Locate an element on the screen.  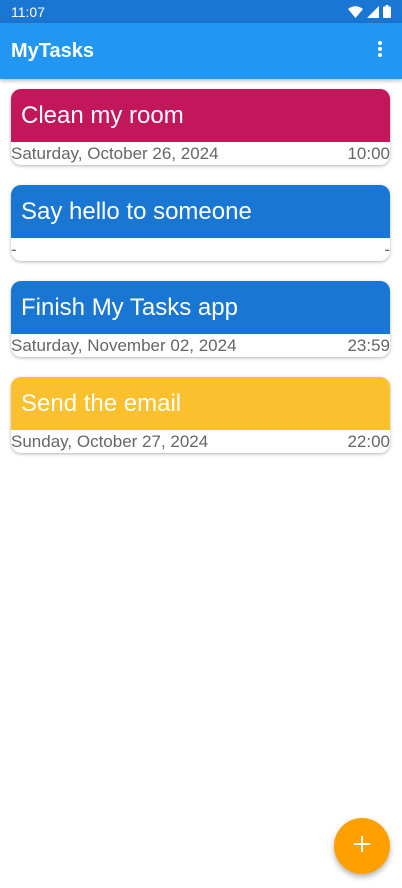
task-time: 23:59 is located at coordinates (368, 345).